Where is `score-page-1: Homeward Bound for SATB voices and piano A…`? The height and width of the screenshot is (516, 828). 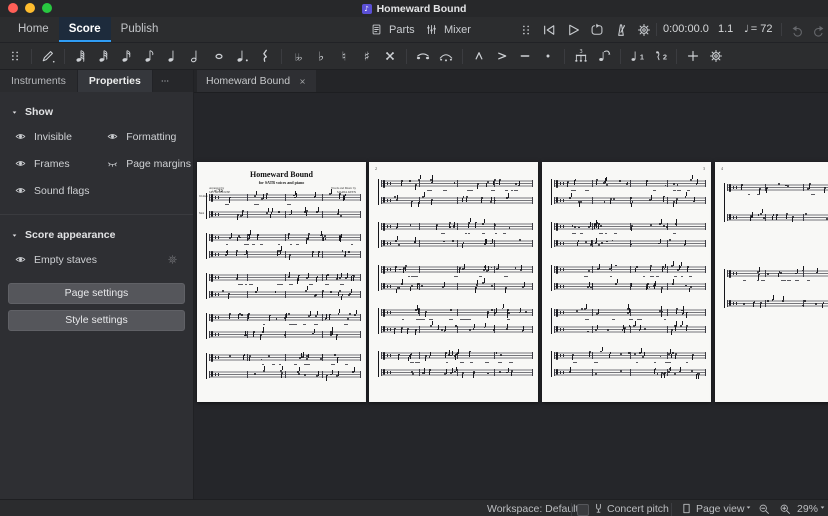 score-page-1: Homeward Bound for SATB voices and piano A… is located at coordinates (281, 282).